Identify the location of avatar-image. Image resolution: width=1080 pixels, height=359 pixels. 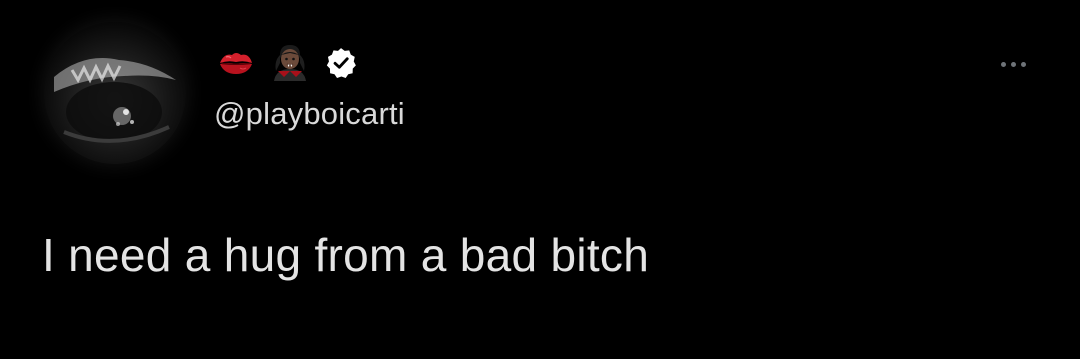
(115, 93).